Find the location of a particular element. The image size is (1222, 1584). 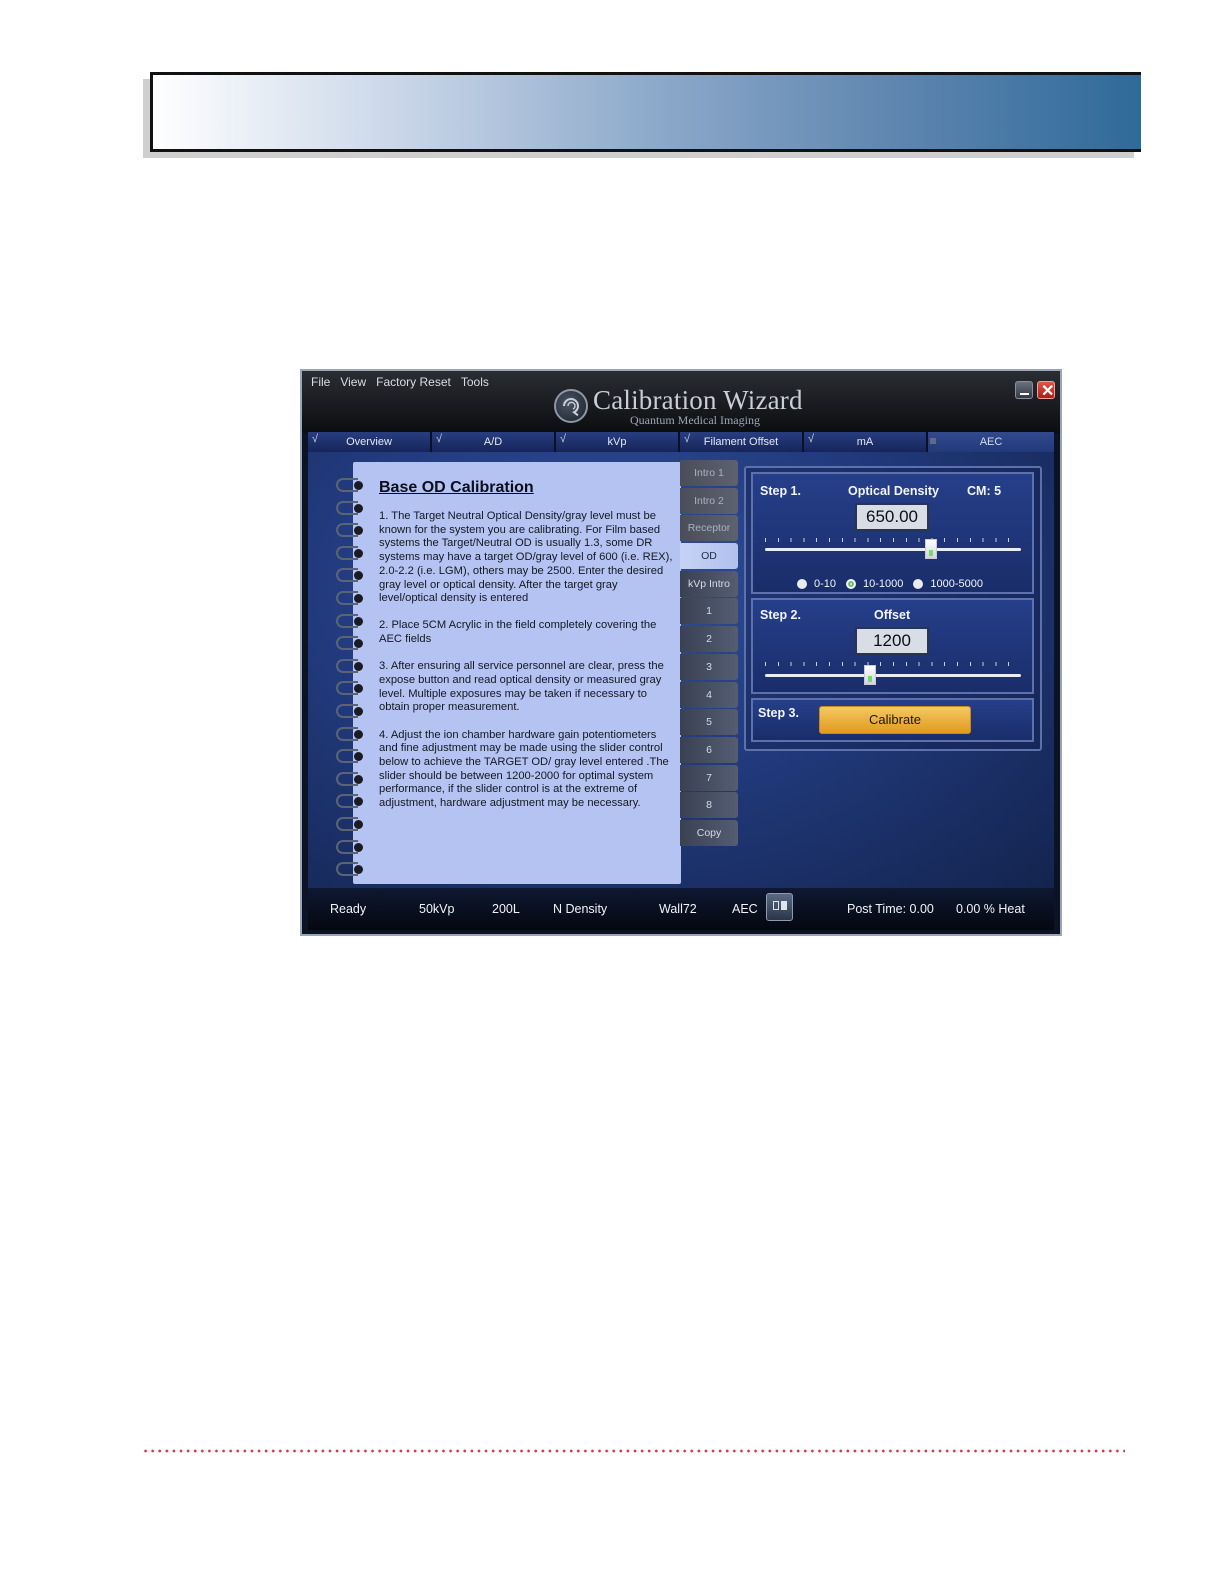

subtab-1: 1 is located at coordinates (709, 611).